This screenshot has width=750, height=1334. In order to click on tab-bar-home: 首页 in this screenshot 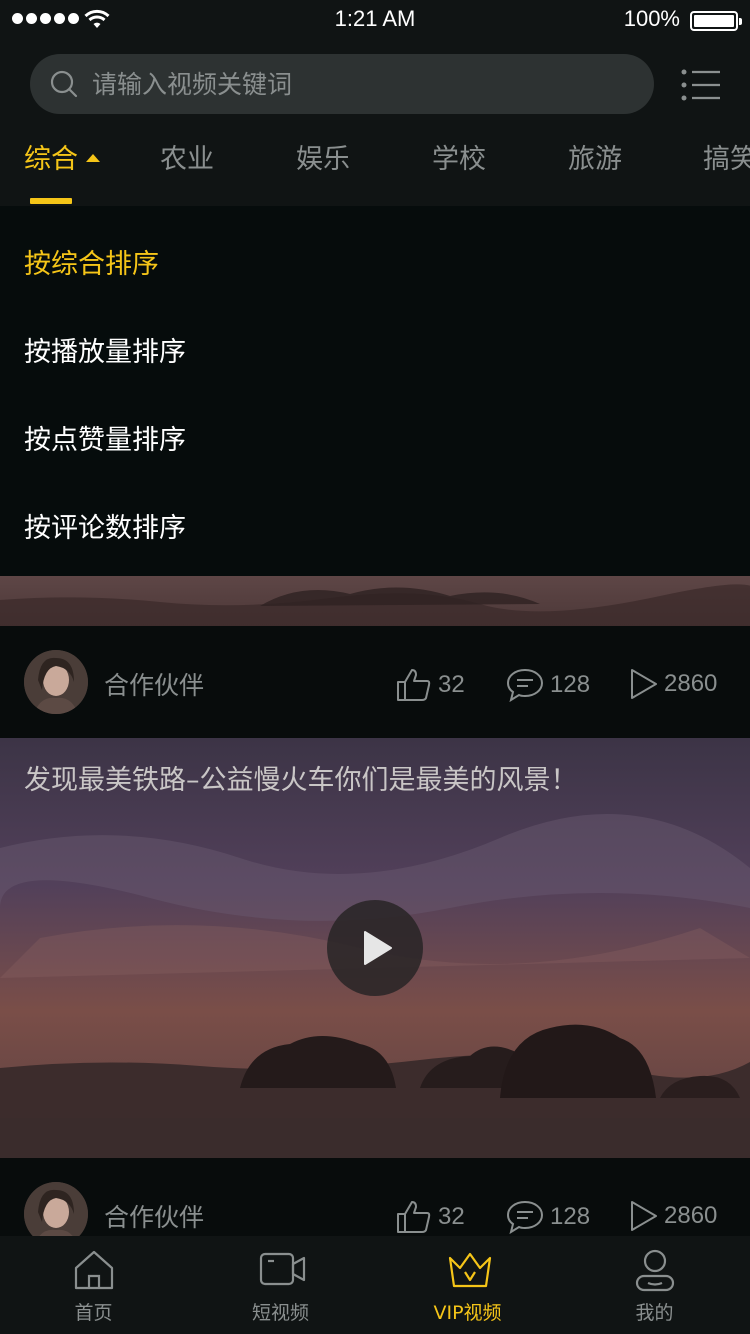, I will do `click(93, 1285)`.